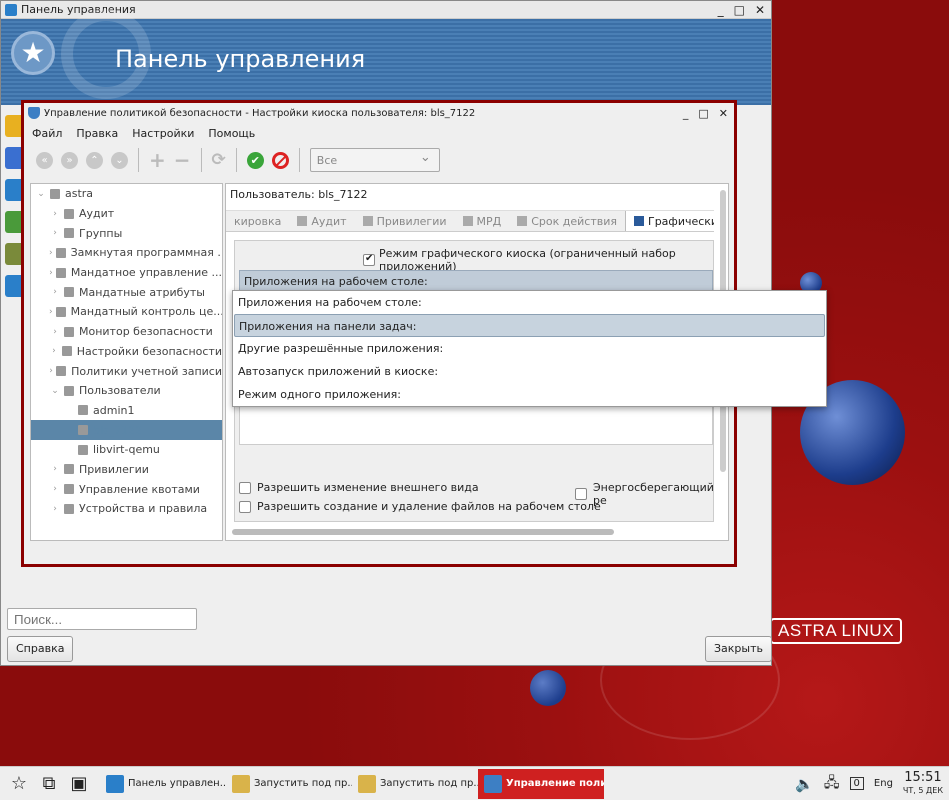  Describe the element at coordinates (856, 783) in the screenshot. I see `notification-badge: 0` at that location.